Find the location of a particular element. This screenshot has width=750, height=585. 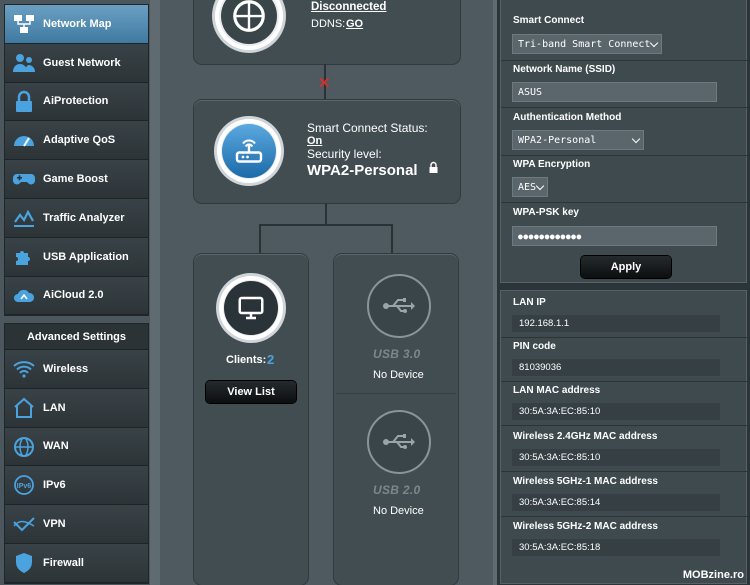

ssid-field: ASUS is located at coordinates (614, 92).